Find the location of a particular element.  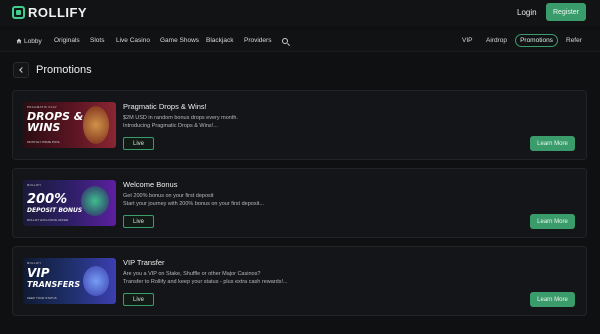

nav-lobby-label: Lobby is located at coordinates (33, 41).